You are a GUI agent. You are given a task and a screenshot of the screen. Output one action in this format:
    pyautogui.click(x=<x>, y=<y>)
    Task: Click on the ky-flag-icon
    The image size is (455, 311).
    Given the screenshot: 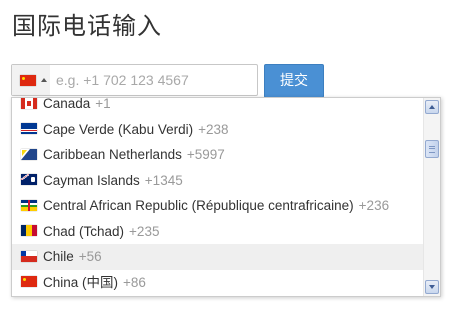 What is the action you would take?
    pyautogui.click(x=29, y=180)
    